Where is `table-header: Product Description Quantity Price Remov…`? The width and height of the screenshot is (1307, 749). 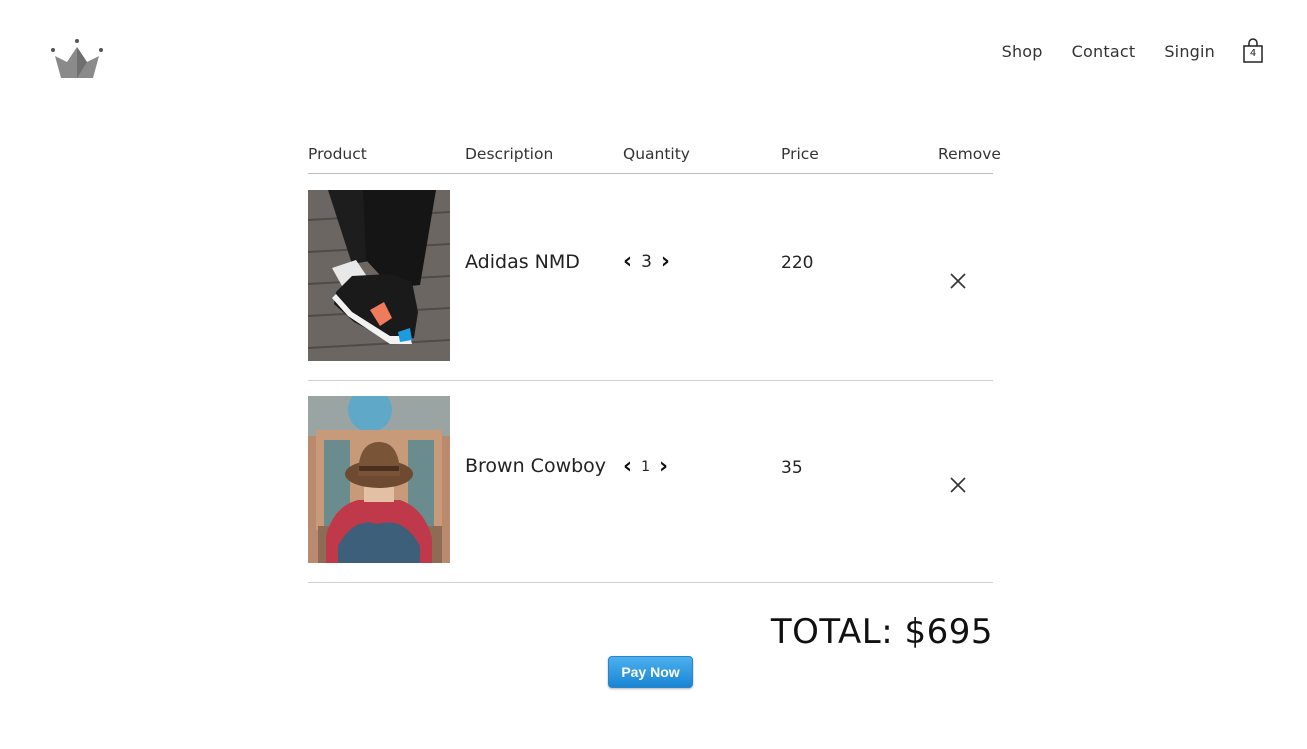 table-header: Product Description Quantity Price Remov… is located at coordinates (654, 157).